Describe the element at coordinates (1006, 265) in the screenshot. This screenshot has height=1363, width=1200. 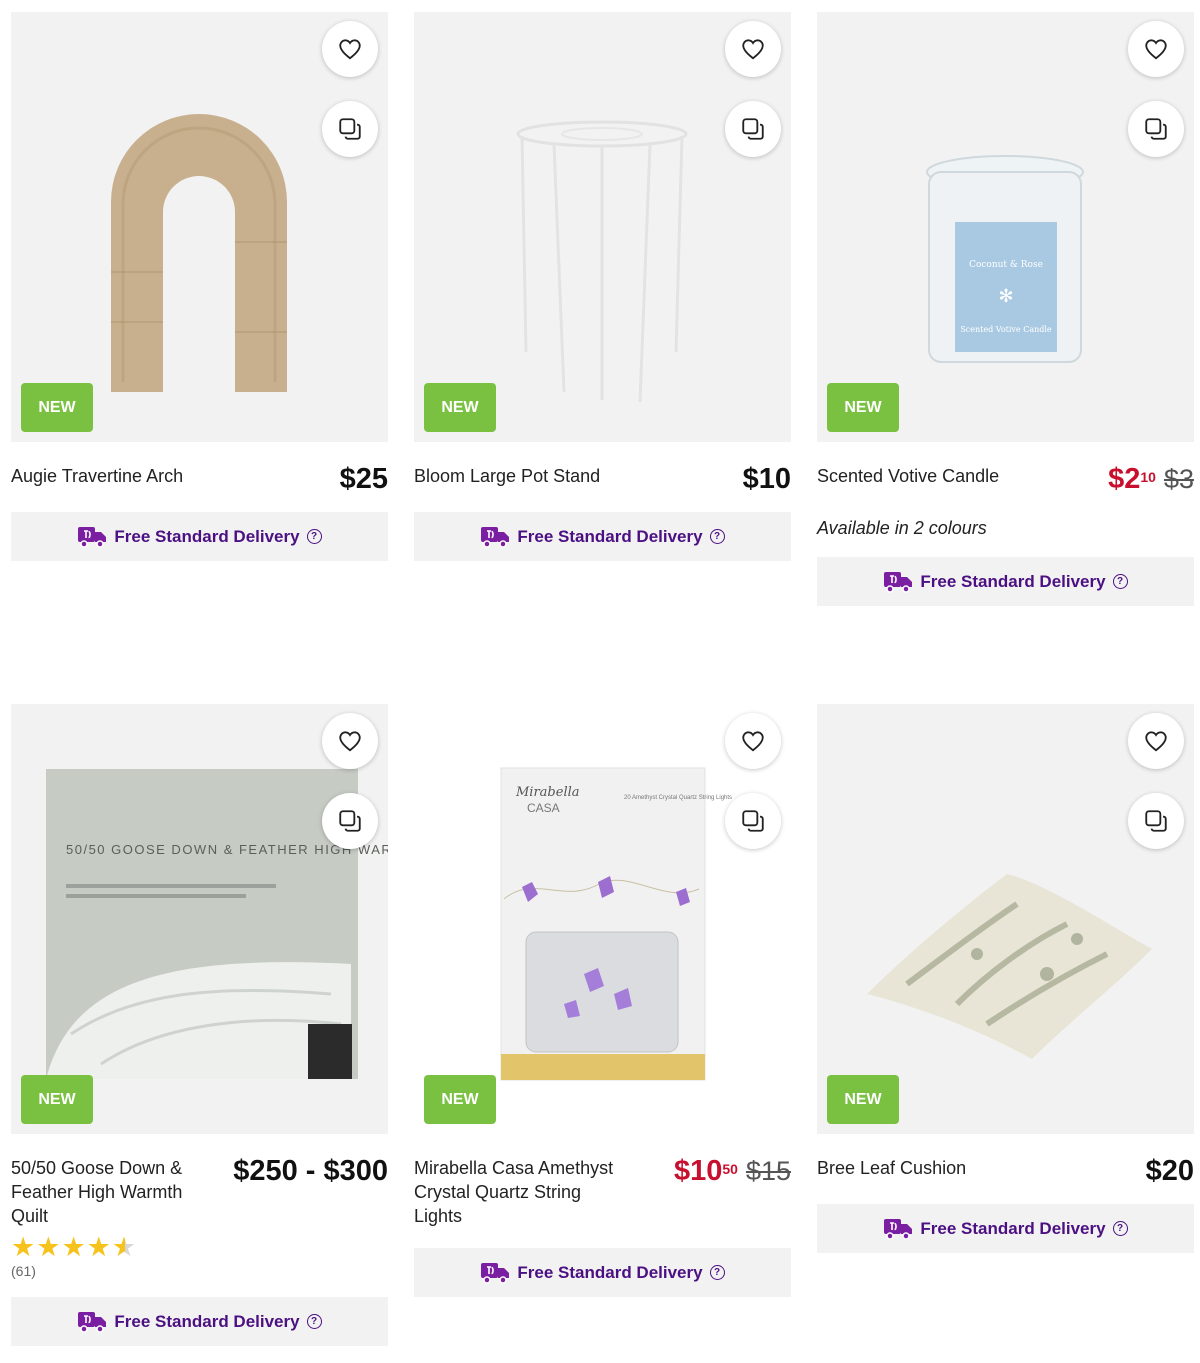
I see `candle-label: Coconut & Rose` at that location.